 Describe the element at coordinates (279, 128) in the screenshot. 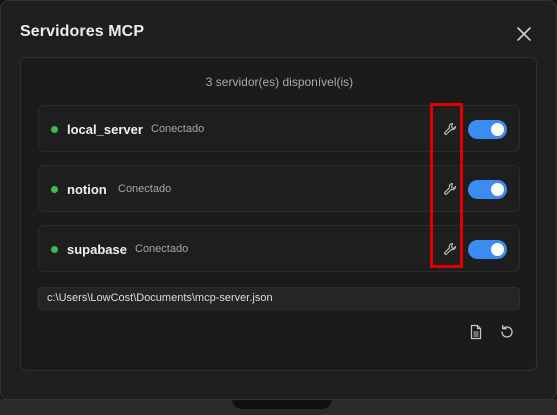

I see `server-row-local-server: local_server Conectado` at that location.